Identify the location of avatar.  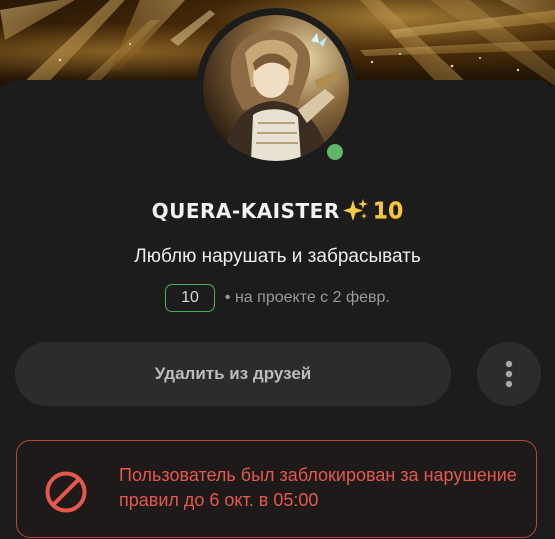
(276, 88).